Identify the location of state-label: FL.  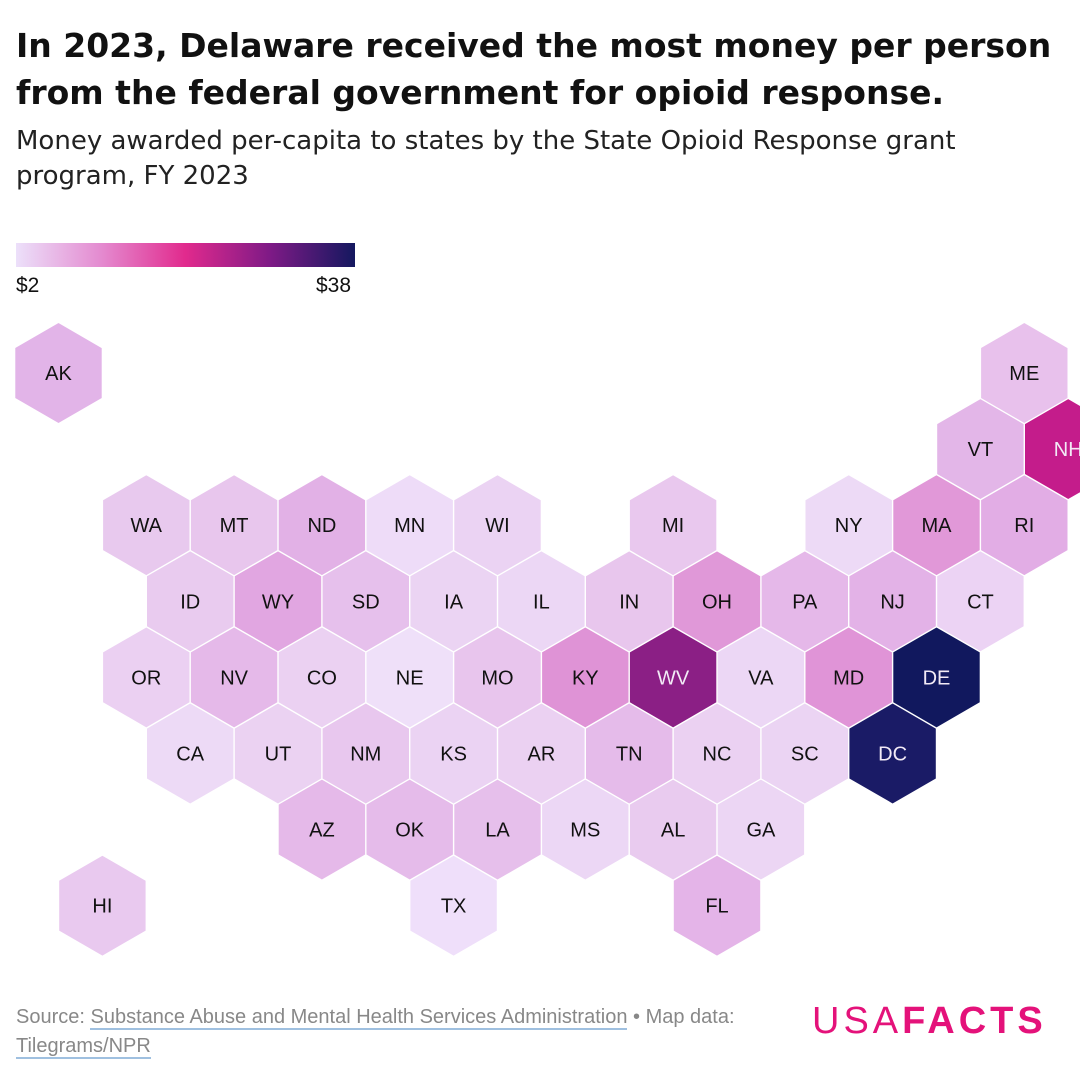
(716, 907).